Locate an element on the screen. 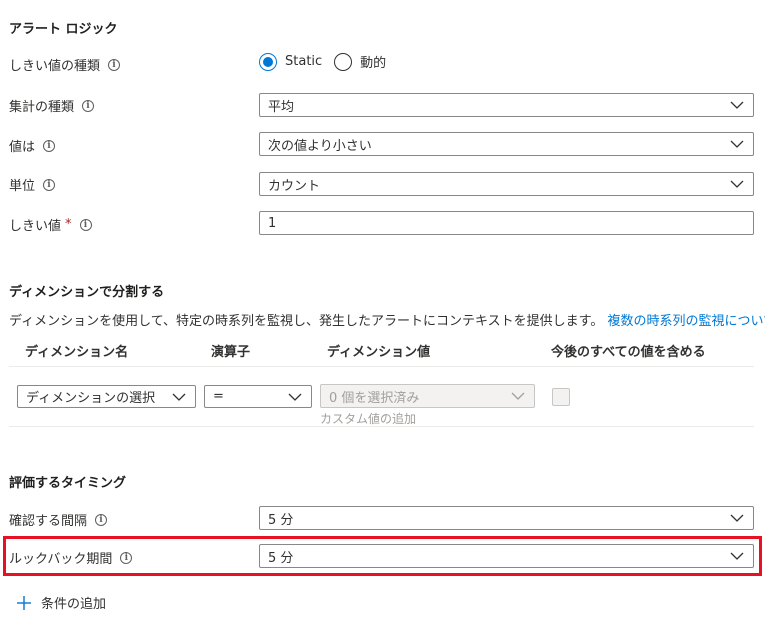 Image resolution: width=765 pixels, height=642 pixels. threshold-type-label: しきい値の種類 i is located at coordinates (65, 64).